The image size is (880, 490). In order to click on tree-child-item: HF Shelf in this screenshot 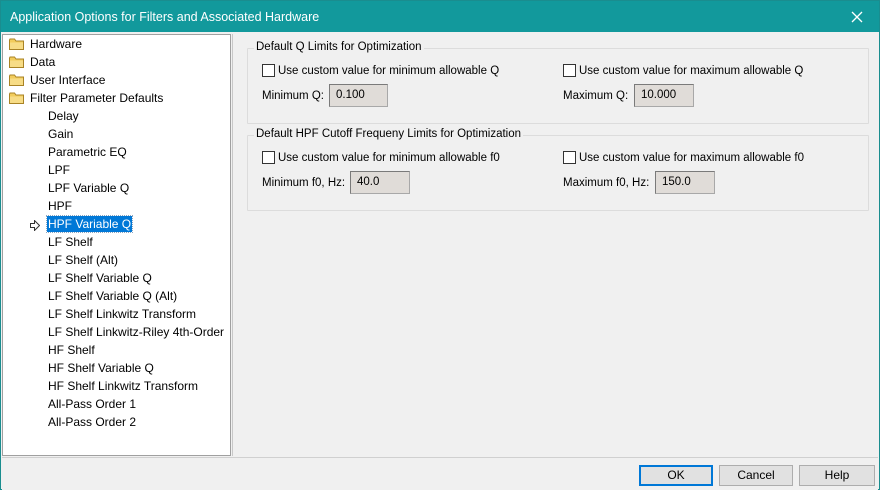, I will do `click(71, 350)`.